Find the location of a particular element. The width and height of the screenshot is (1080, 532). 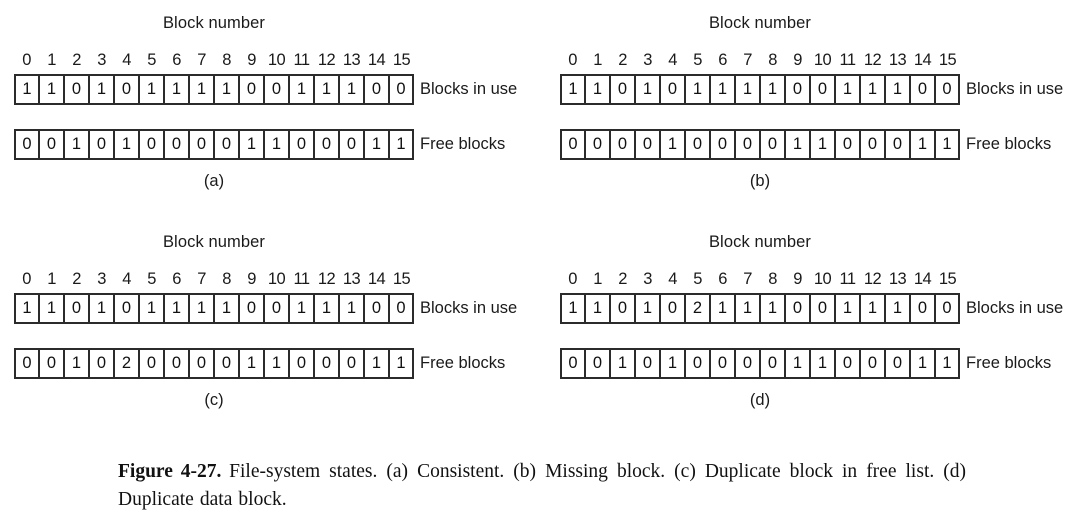

panel-d-blocks-in-use-row: 1101021110011100 Blocks in use is located at coordinates (811, 308).